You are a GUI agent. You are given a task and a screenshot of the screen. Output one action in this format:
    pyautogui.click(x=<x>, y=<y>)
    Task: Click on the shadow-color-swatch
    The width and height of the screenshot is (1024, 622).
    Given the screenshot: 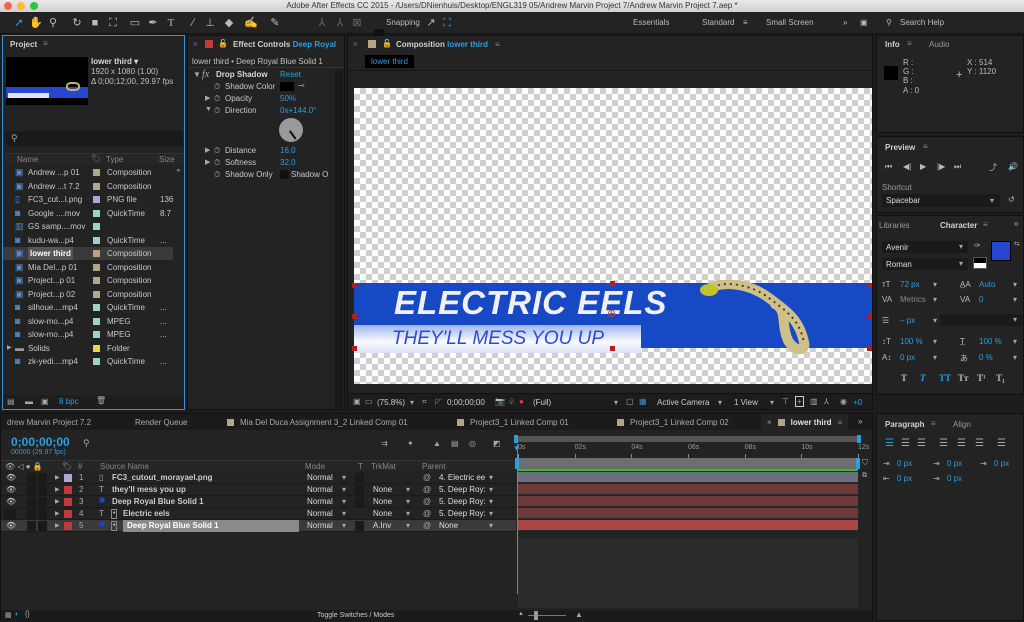 What is the action you would take?
    pyautogui.click(x=287, y=86)
    